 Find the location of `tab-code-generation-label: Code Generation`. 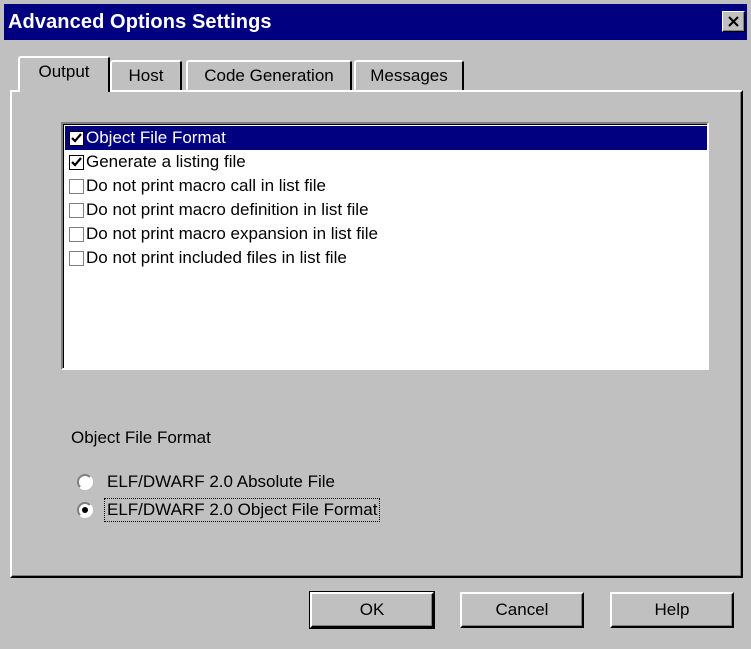

tab-code-generation-label: Code Generation is located at coordinates (269, 75).